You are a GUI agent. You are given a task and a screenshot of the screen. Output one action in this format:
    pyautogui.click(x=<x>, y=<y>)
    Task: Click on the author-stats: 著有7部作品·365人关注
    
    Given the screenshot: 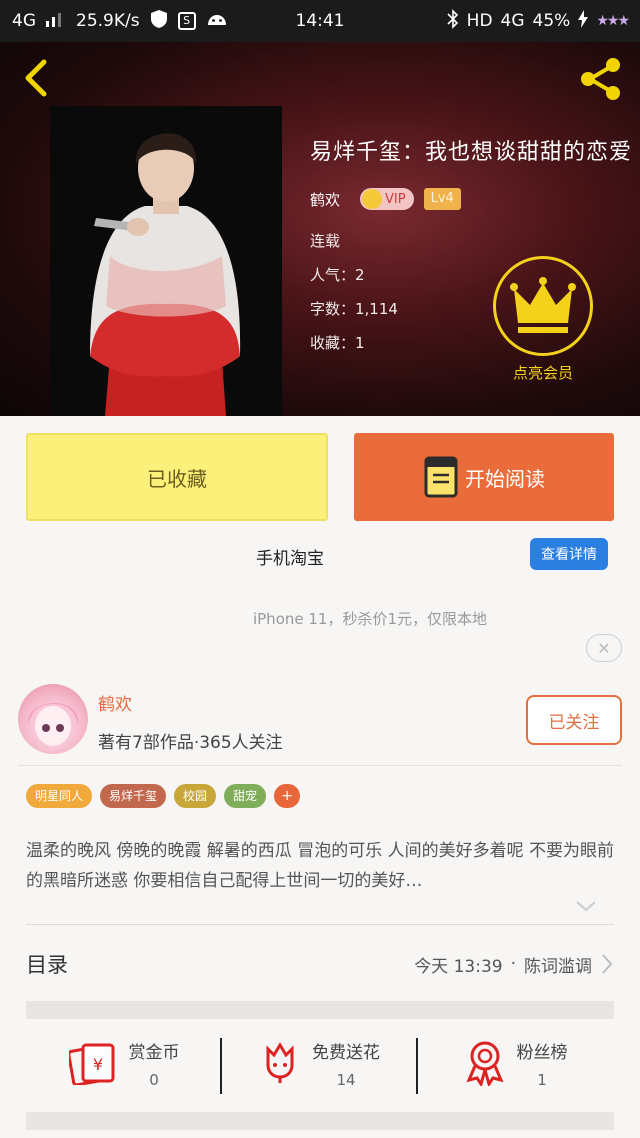 What is the action you would take?
    pyautogui.click(x=190, y=743)
    